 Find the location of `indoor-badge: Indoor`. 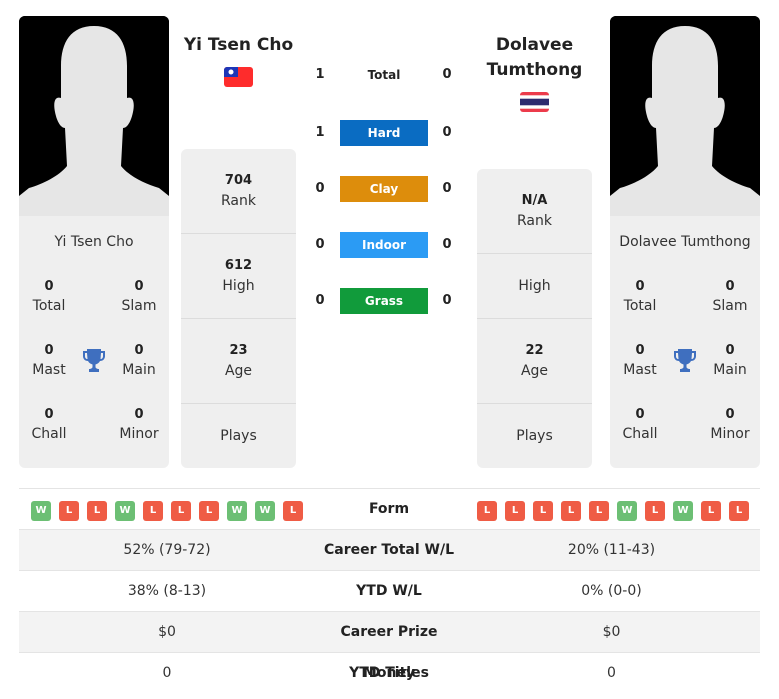

indoor-badge: Indoor is located at coordinates (384, 245).